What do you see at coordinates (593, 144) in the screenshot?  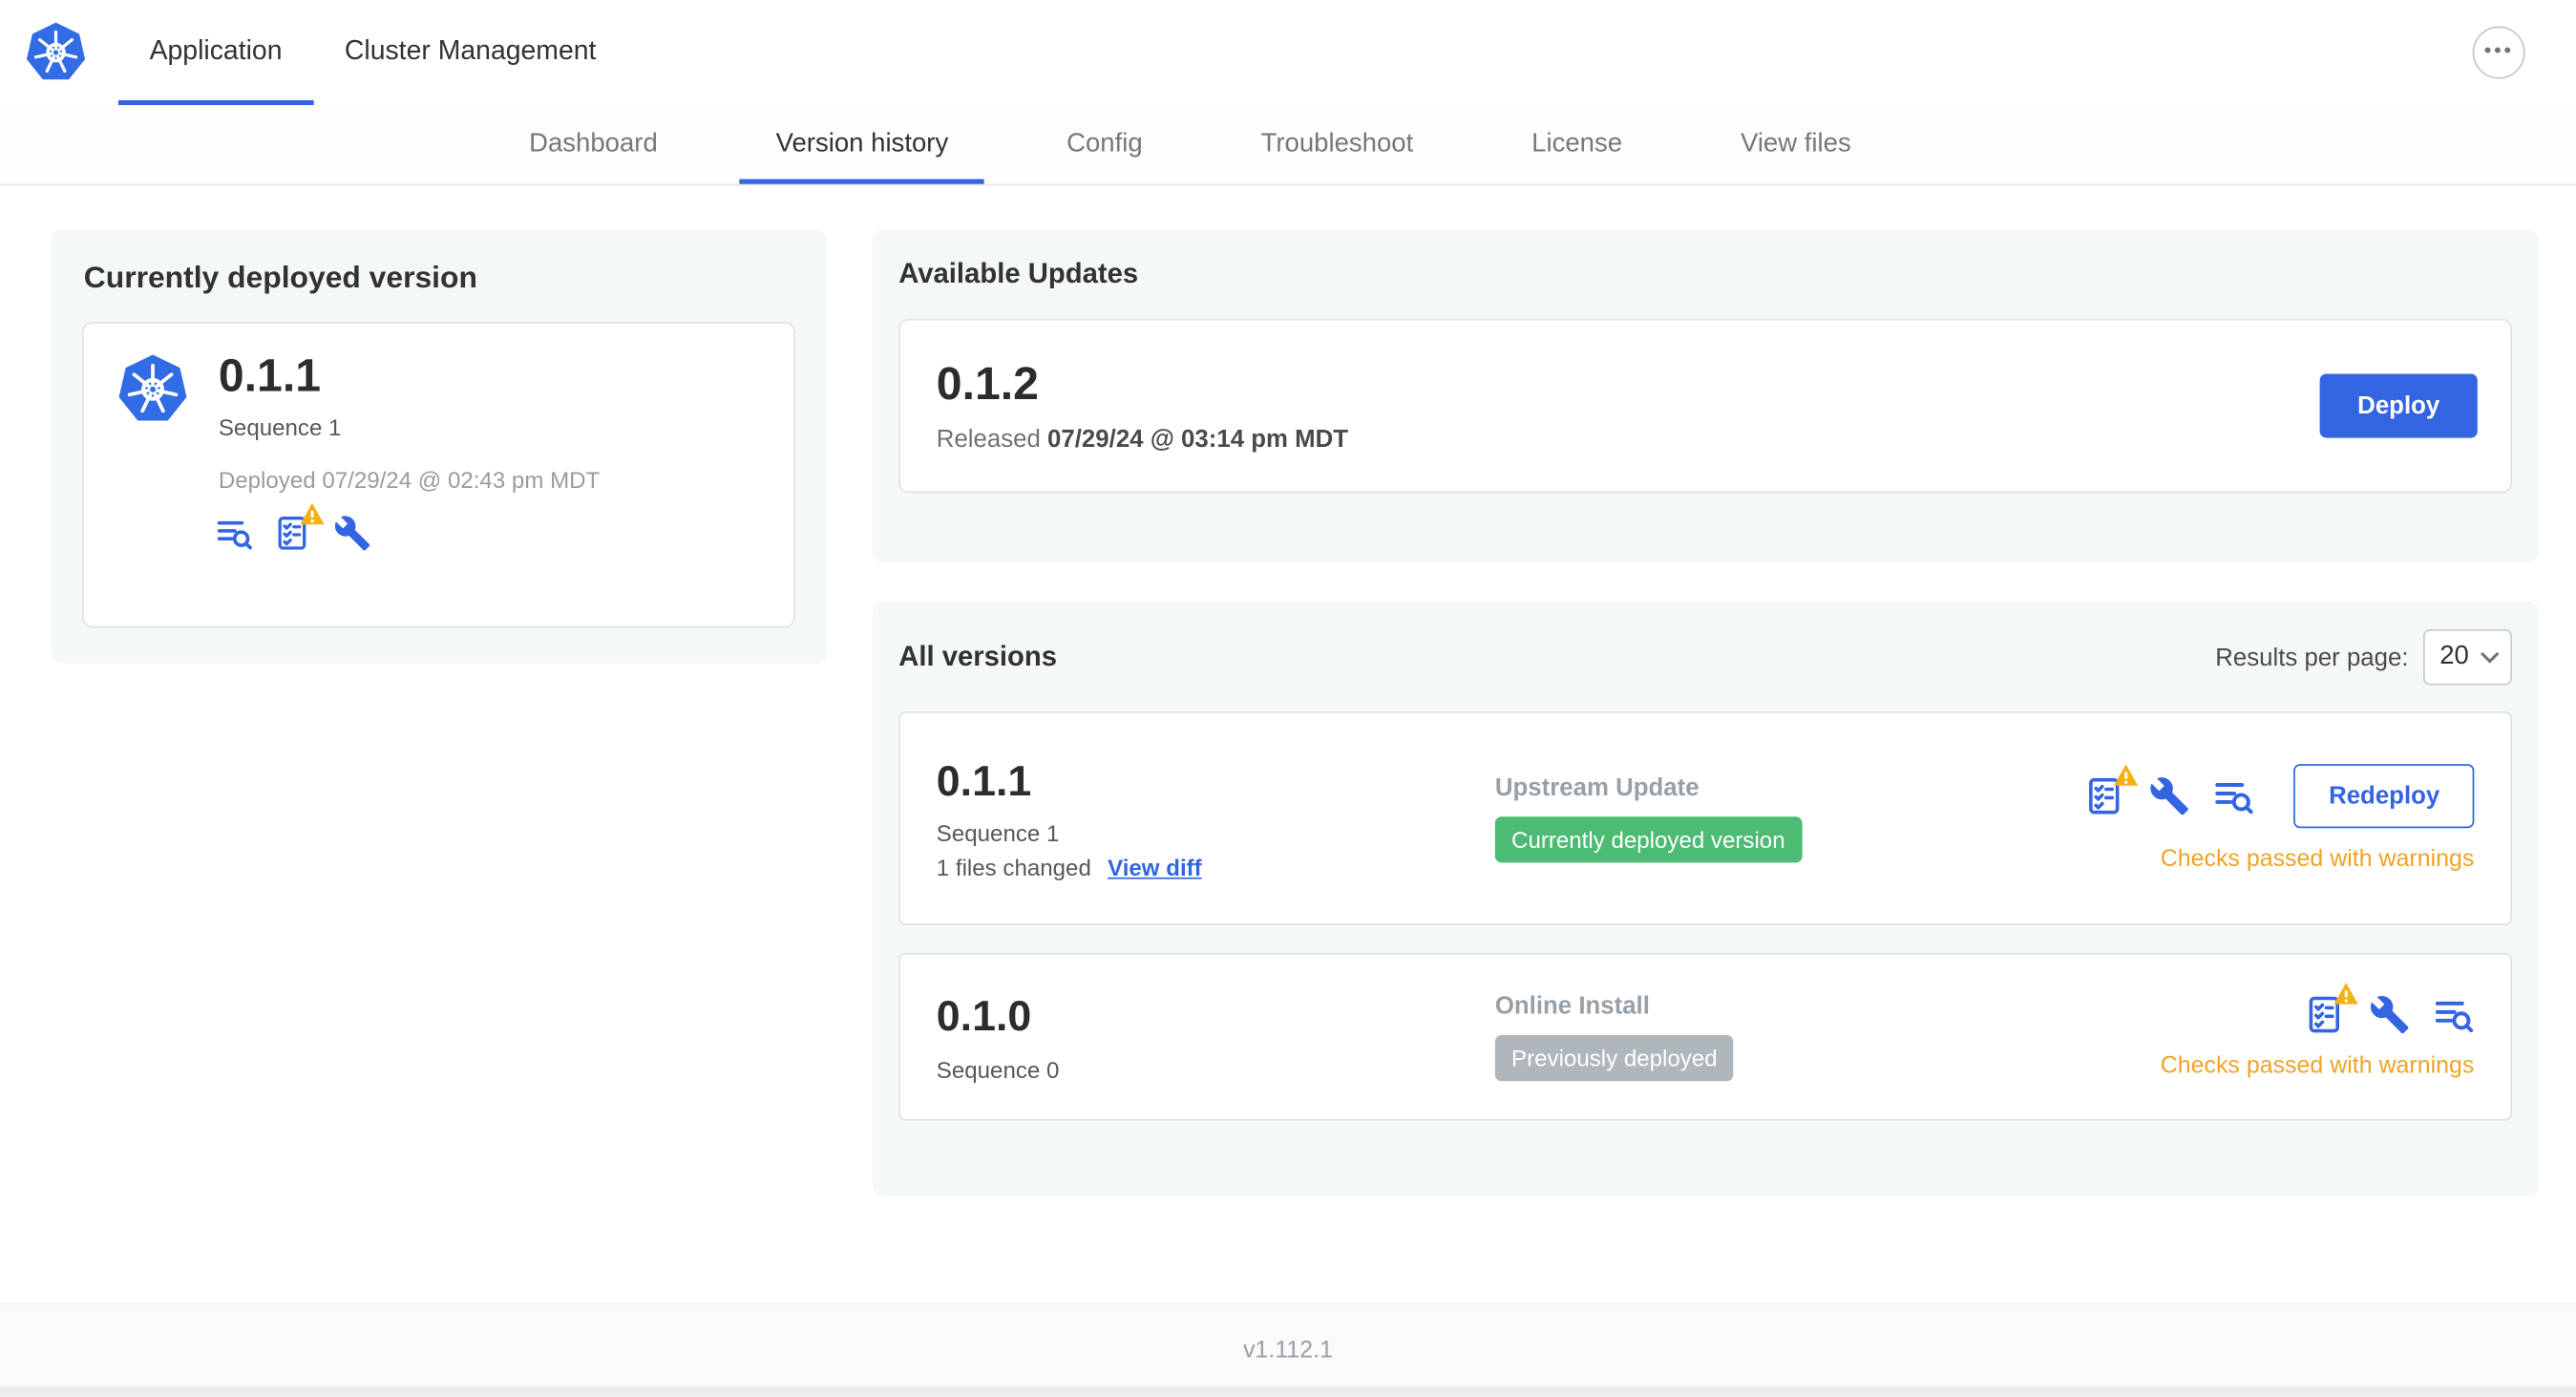 I see `subnav-tab-dashboard: Dashboard` at bounding box center [593, 144].